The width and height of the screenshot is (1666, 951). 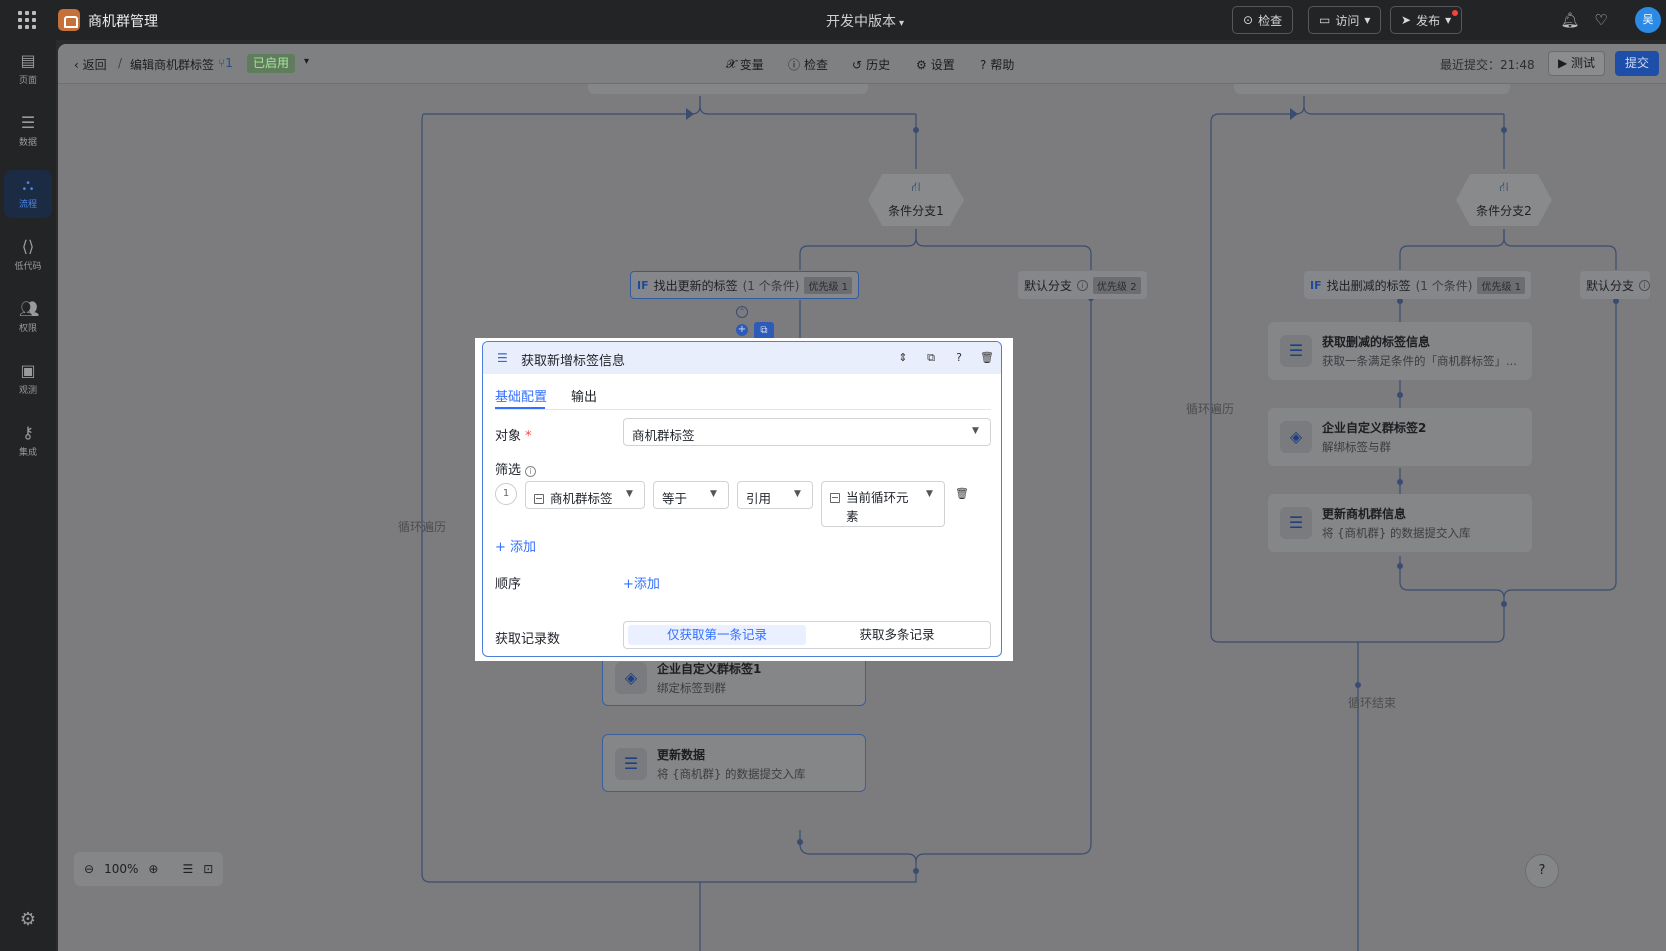 I want to click on rail-item-lowcode: ⟨⟩ 低代码, so click(x=28, y=256).